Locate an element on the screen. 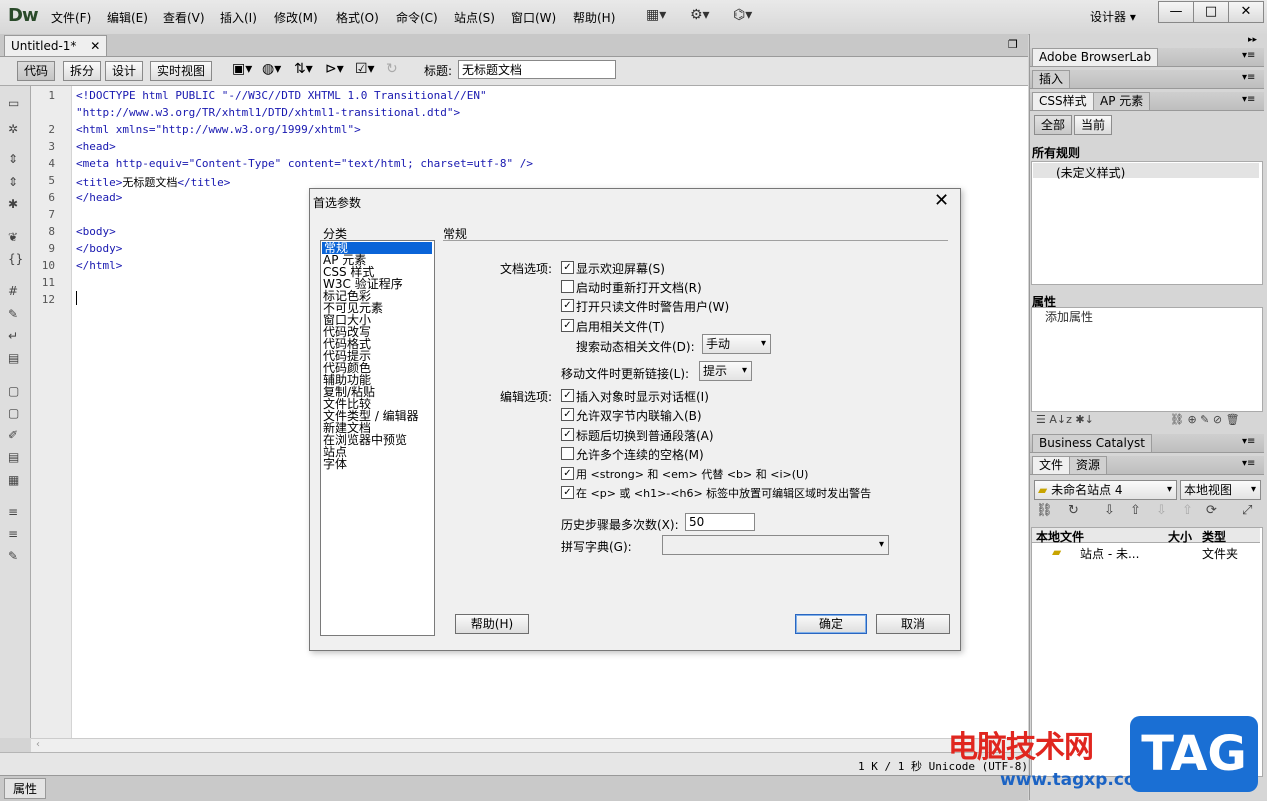 The width and height of the screenshot is (1267, 801). apply-comment-icon: ▢ is located at coordinates (13, 391).